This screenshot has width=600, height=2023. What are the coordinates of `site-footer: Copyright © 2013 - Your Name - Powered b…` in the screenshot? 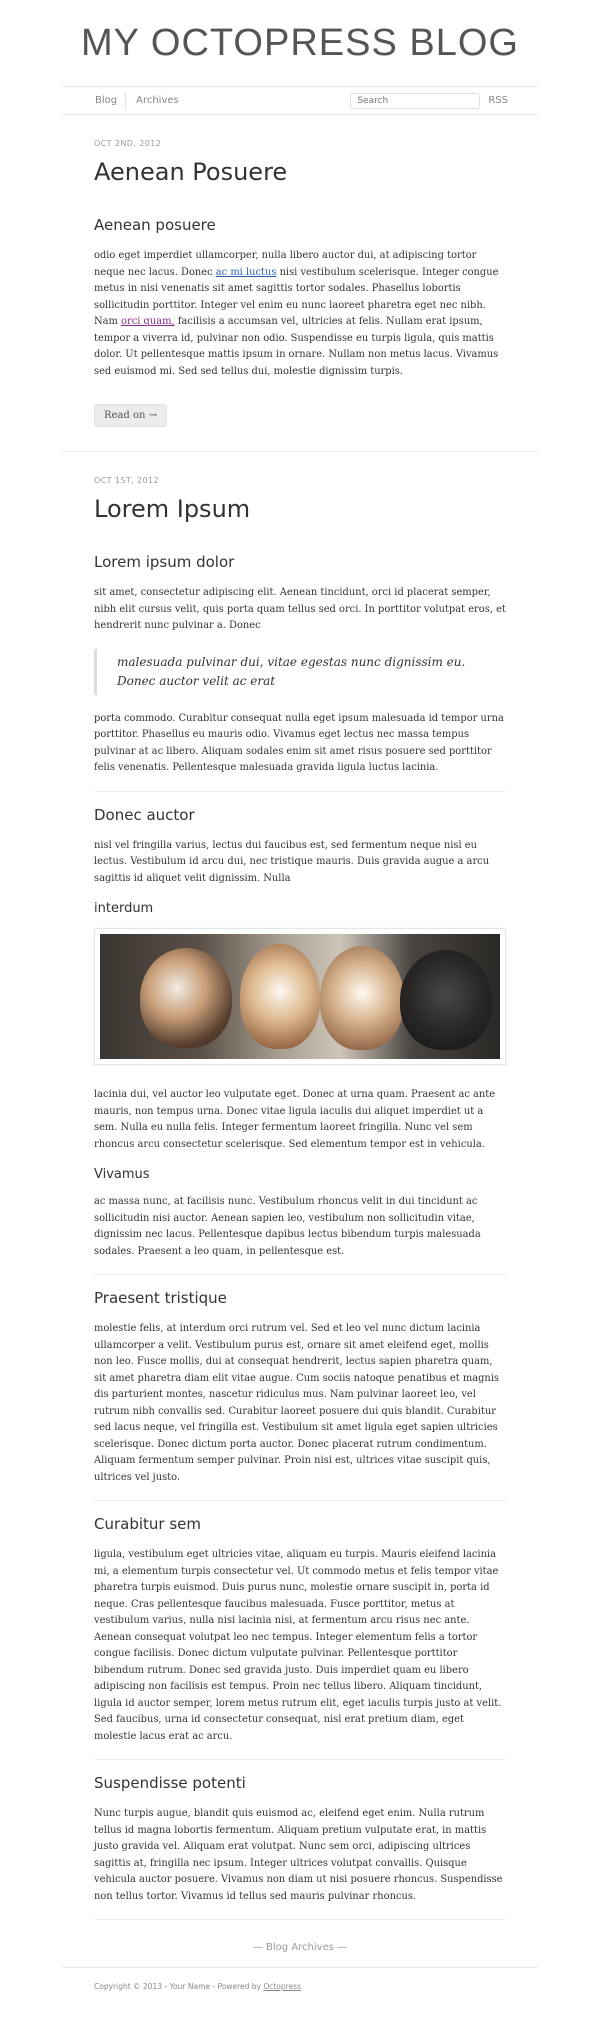 It's located at (300, 1986).